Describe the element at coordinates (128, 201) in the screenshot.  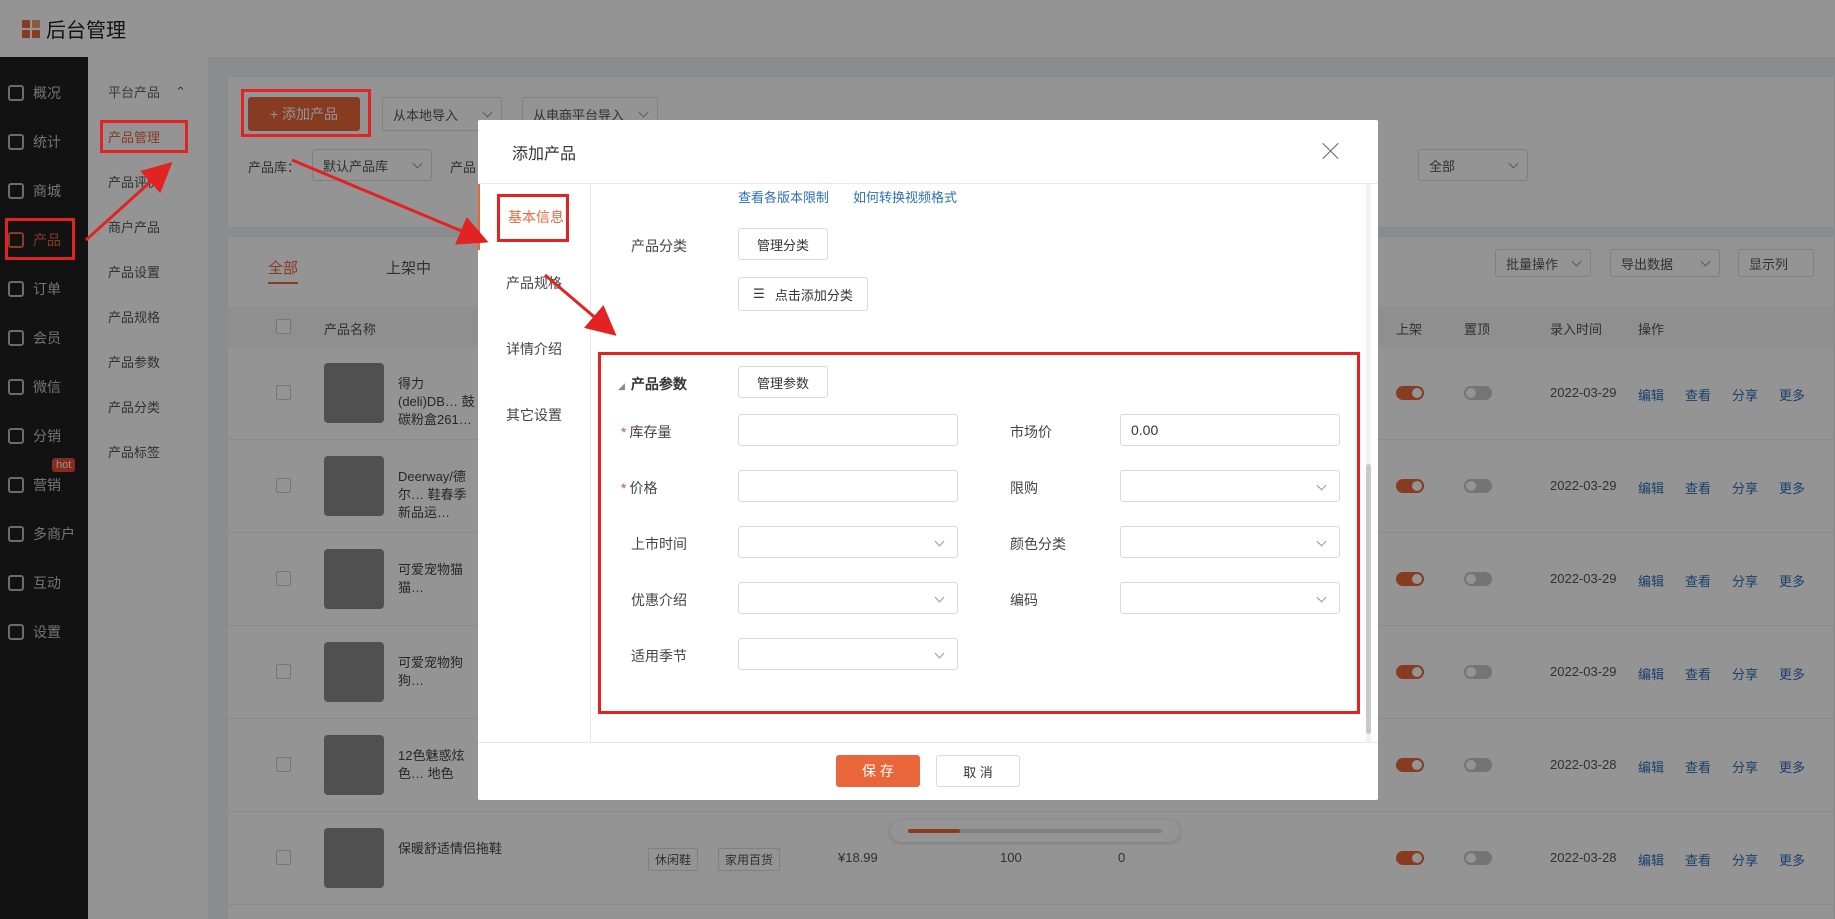
I see `arrow-to-product-manage` at that location.